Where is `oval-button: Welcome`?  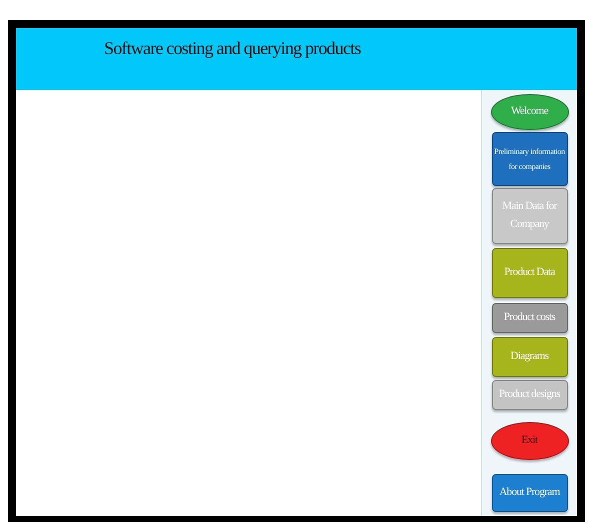
oval-button: Welcome is located at coordinates (529, 112).